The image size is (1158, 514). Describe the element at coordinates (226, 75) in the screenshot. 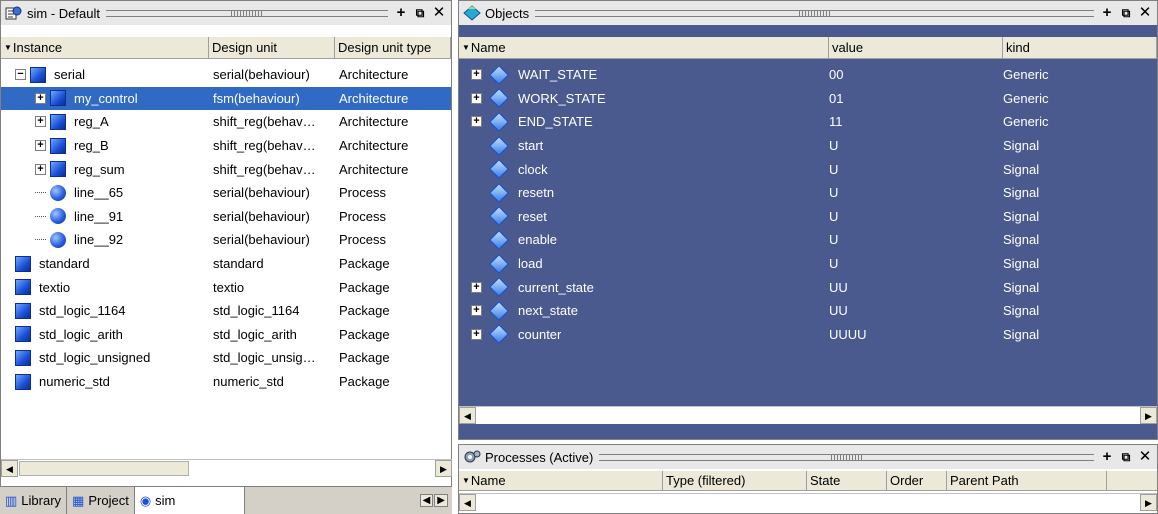

I see `instance-row: − serial serial(behaviour) Architecture` at that location.